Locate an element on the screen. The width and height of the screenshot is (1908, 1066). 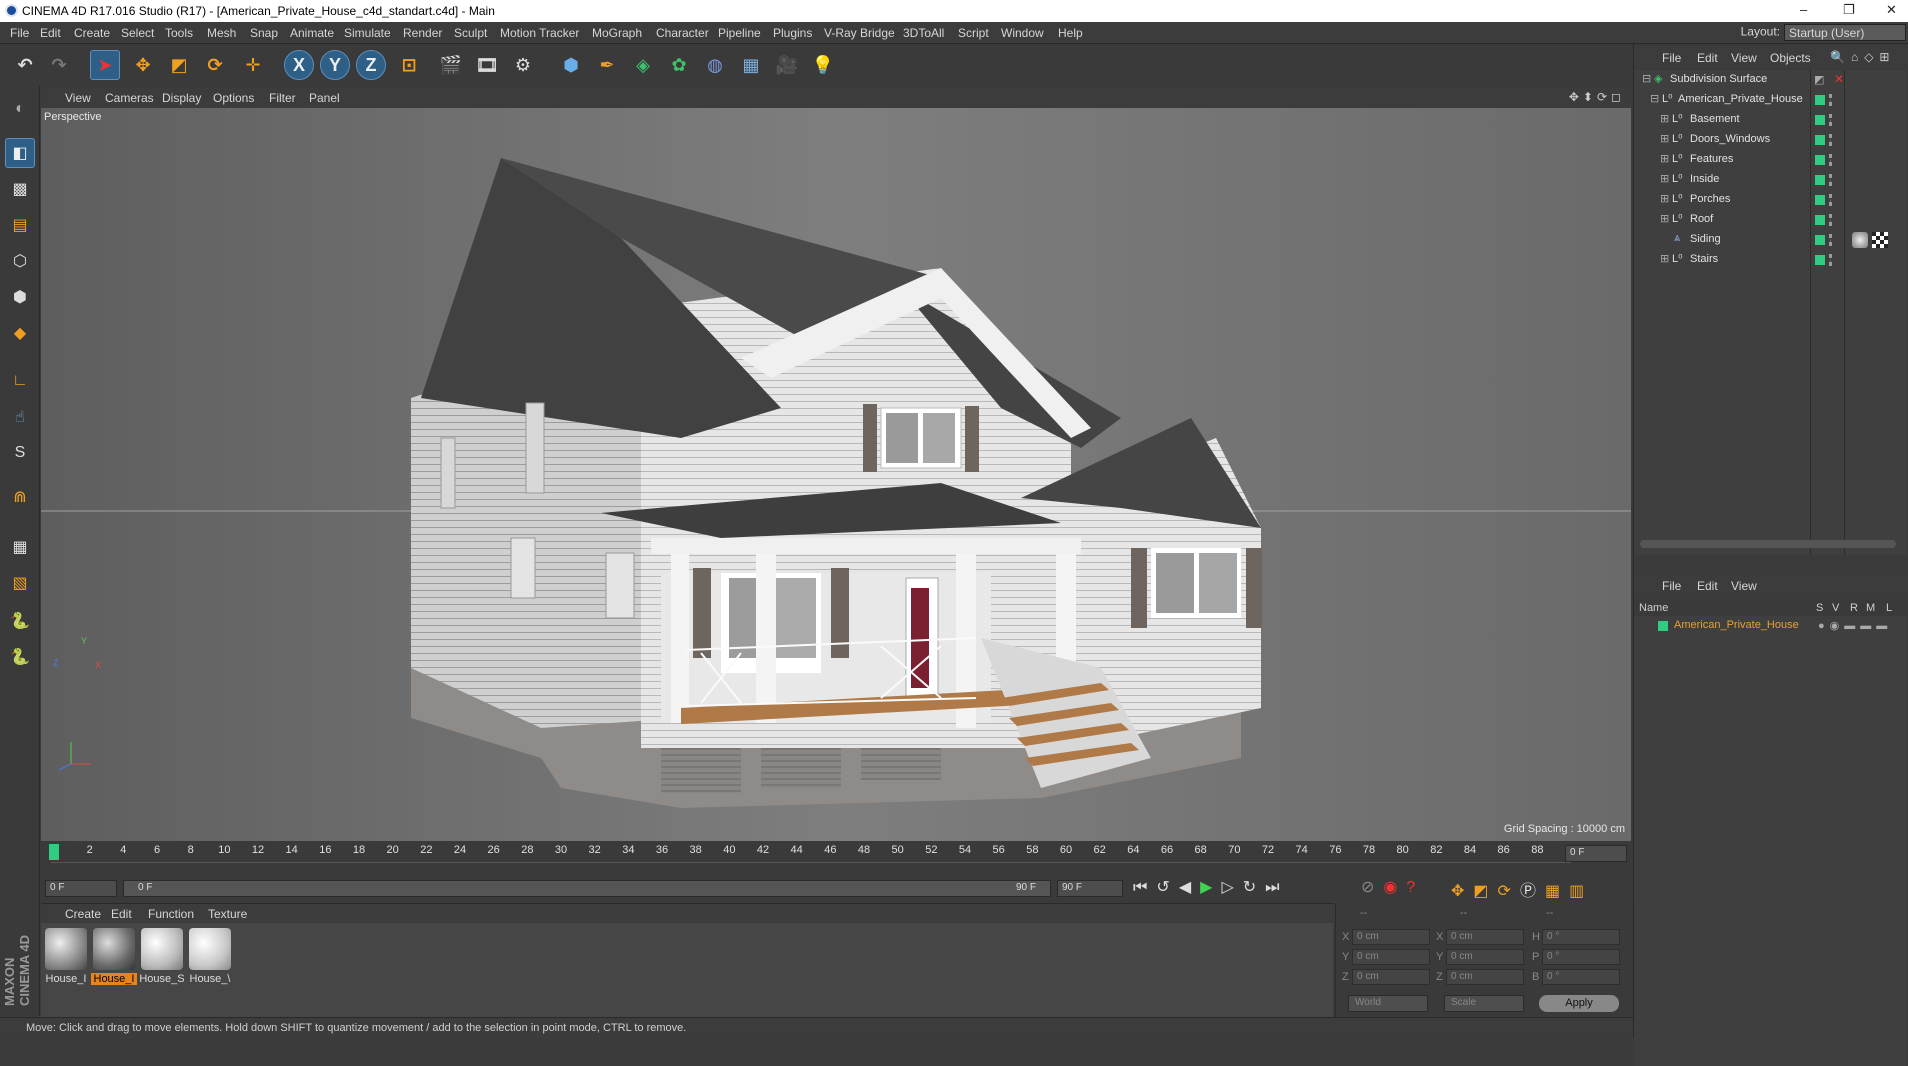
play-icon: ▶ is located at coordinates (1210, 887).